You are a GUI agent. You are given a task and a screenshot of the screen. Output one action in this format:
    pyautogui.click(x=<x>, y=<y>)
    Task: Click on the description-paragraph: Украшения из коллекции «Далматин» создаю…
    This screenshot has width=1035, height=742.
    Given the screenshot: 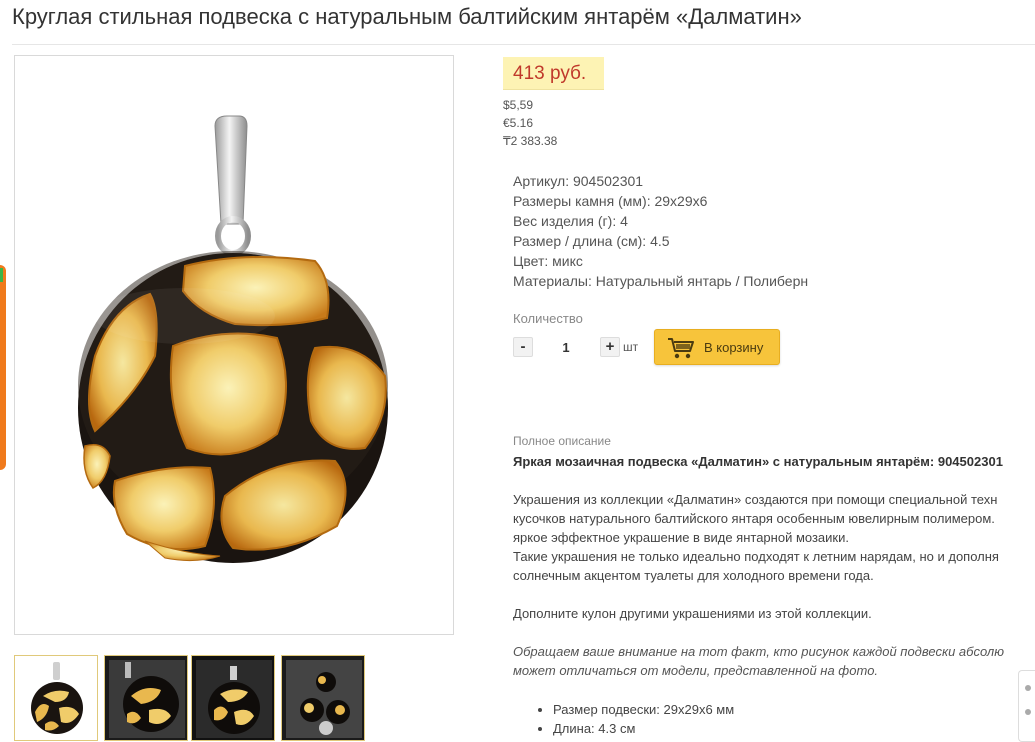 What is the action you would take?
    pyautogui.click(x=756, y=537)
    